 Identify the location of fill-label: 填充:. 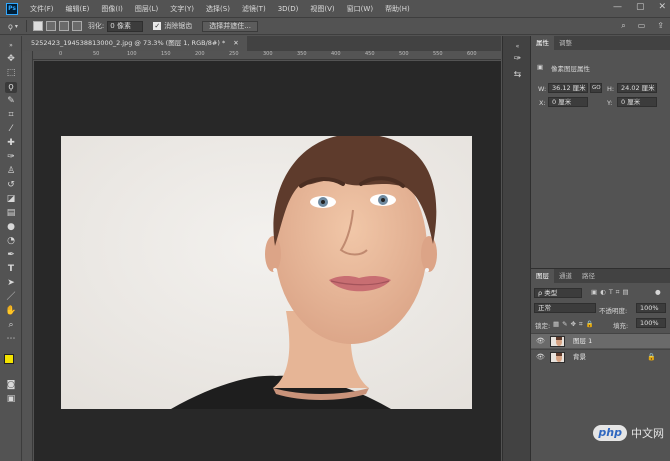
(621, 326).